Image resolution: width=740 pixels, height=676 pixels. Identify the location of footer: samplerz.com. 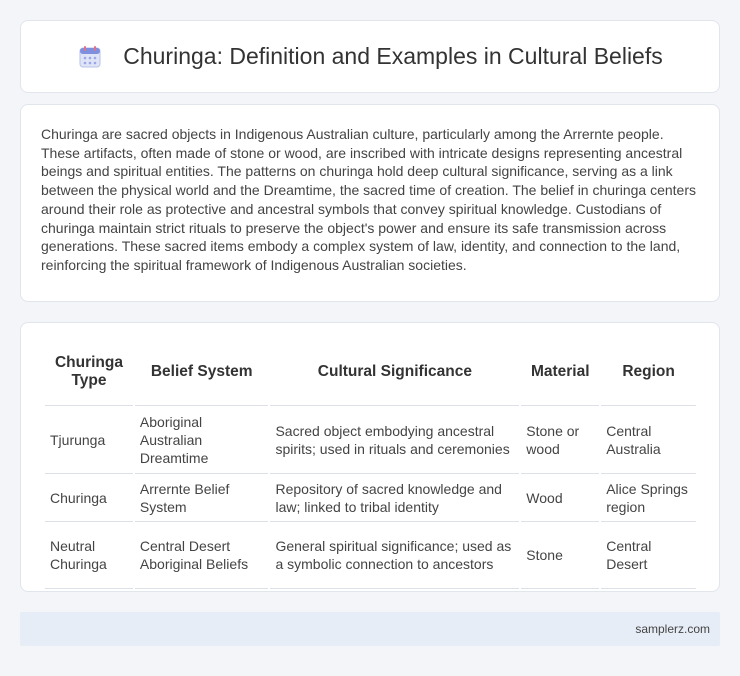
(370, 629).